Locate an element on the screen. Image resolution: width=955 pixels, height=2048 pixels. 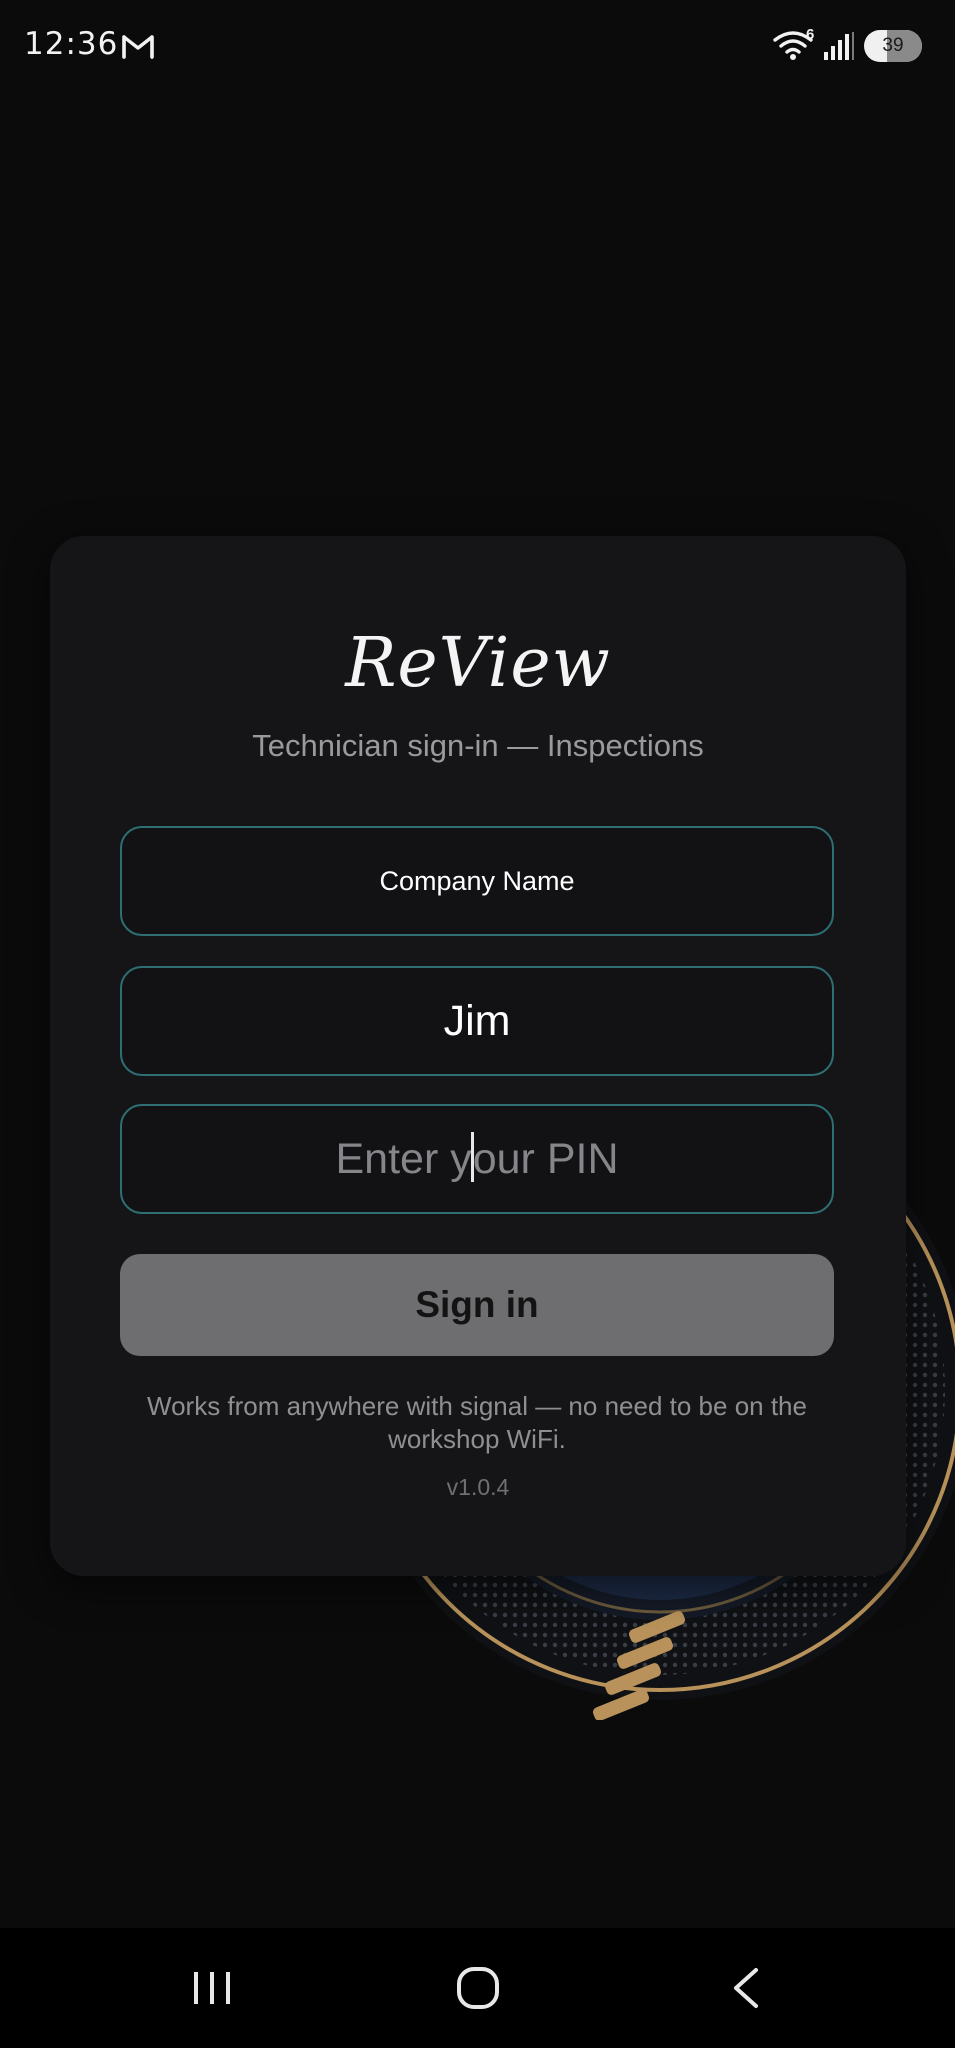
sign-in-button-label: Sign in is located at coordinates (477, 1304).